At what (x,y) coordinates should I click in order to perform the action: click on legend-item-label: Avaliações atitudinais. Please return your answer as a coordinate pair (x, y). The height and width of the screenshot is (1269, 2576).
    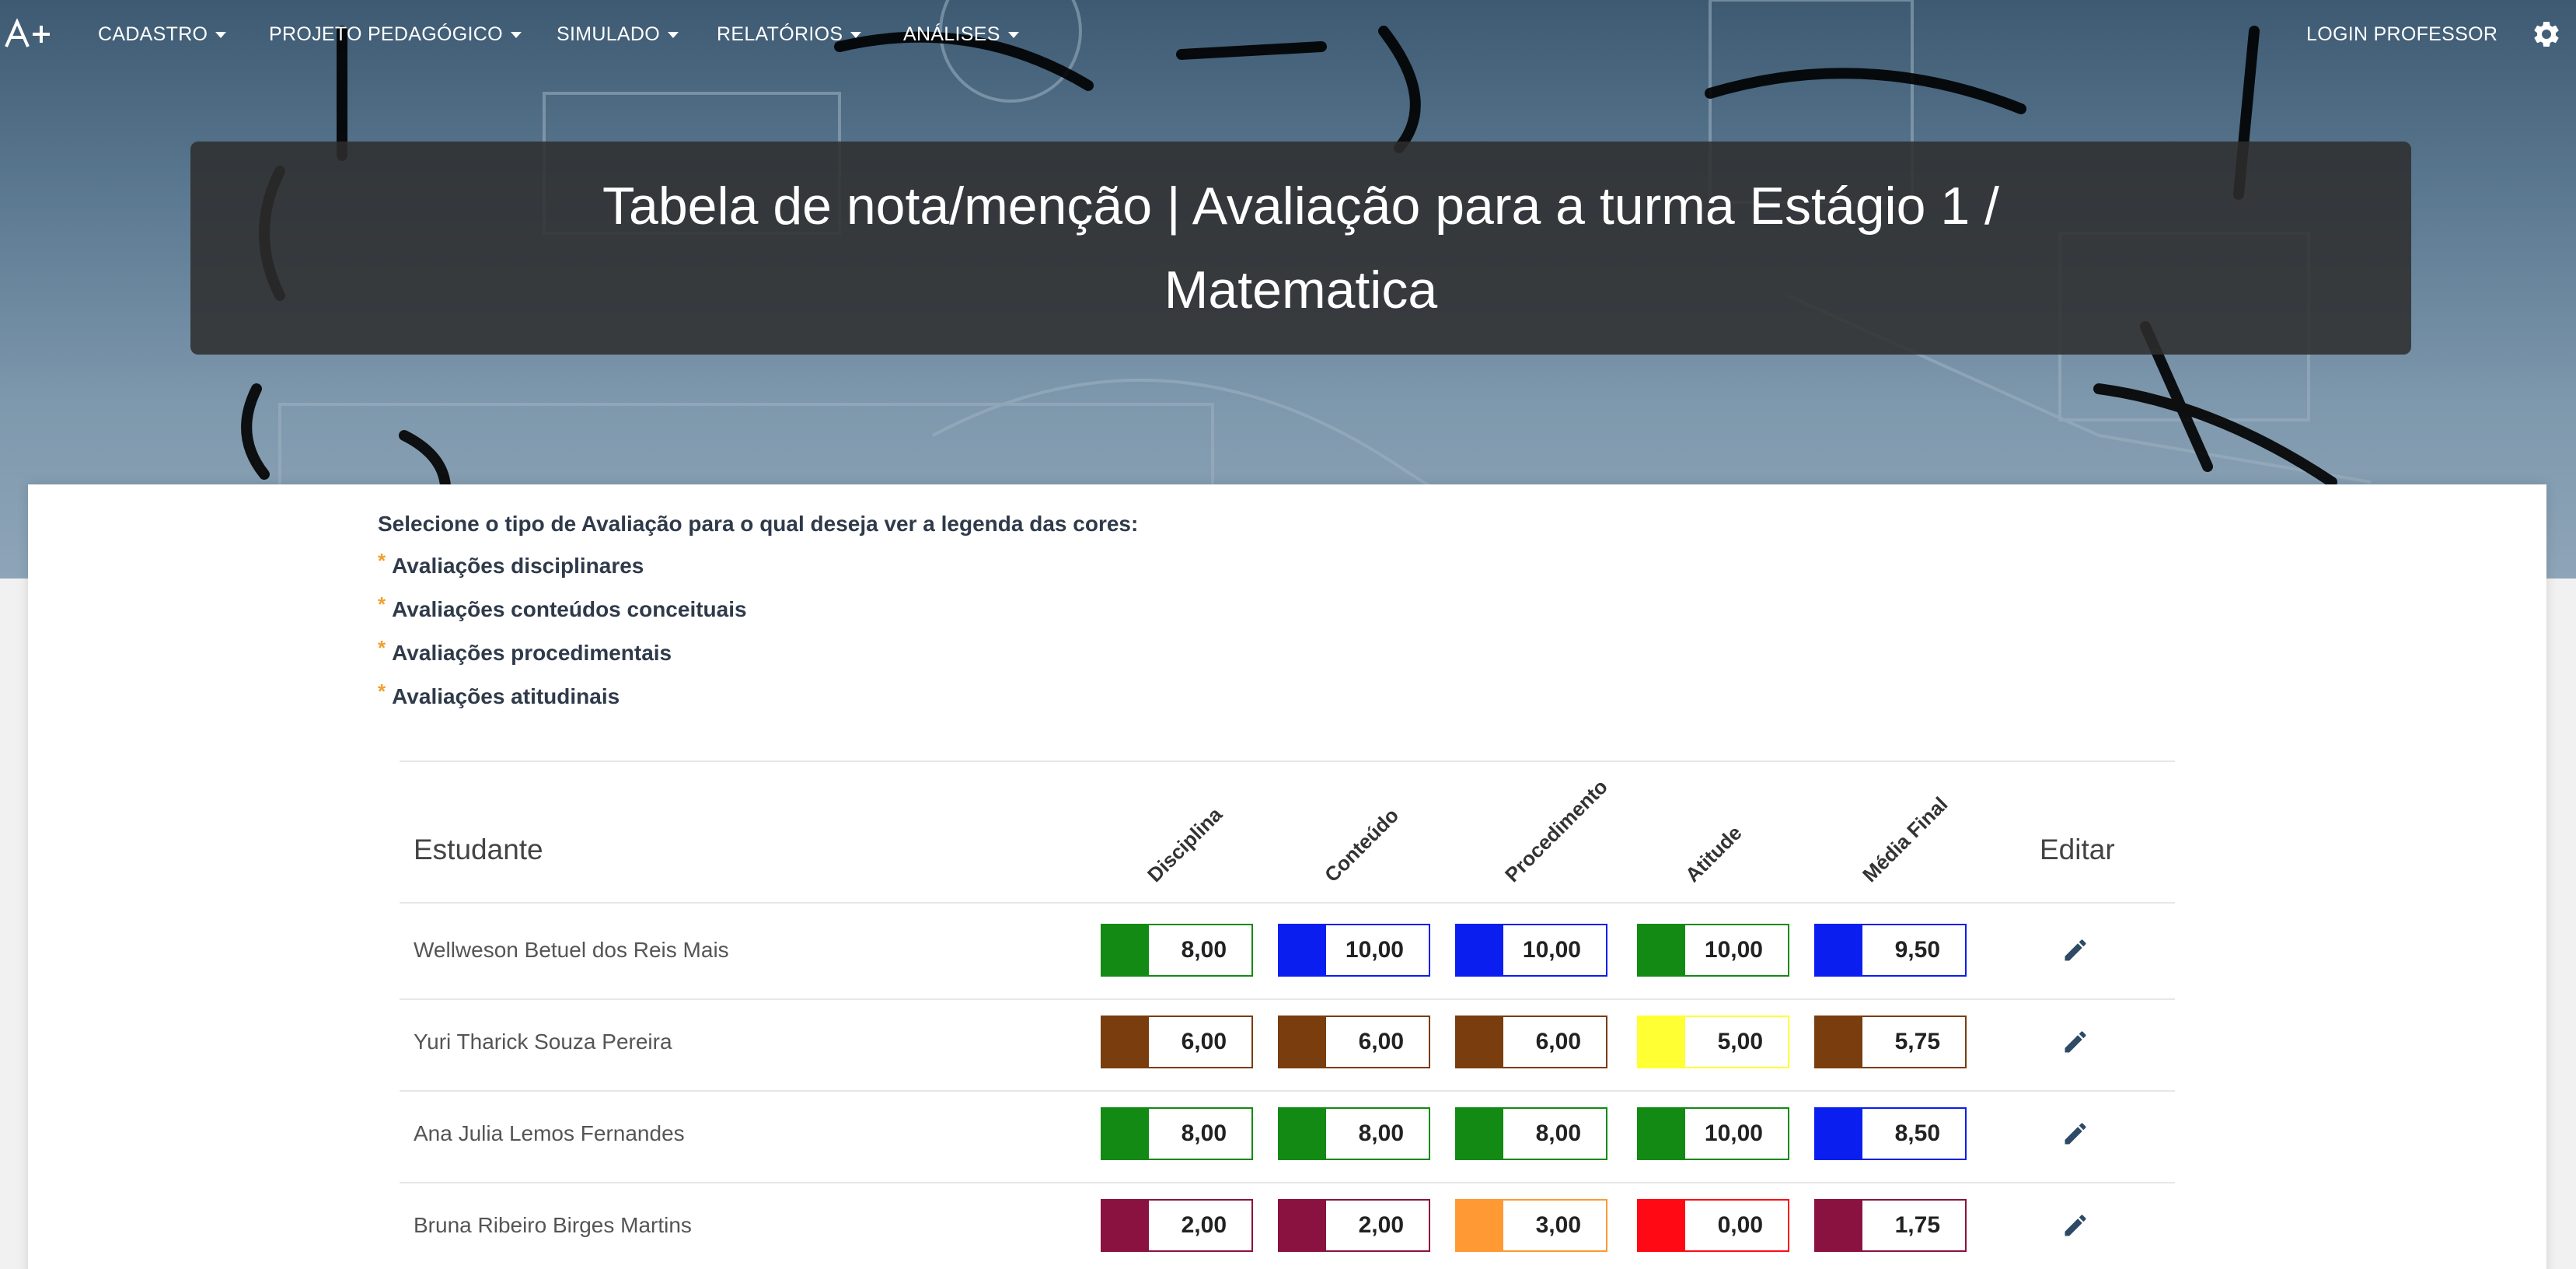
    Looking at the image, I should click on (506, 696).